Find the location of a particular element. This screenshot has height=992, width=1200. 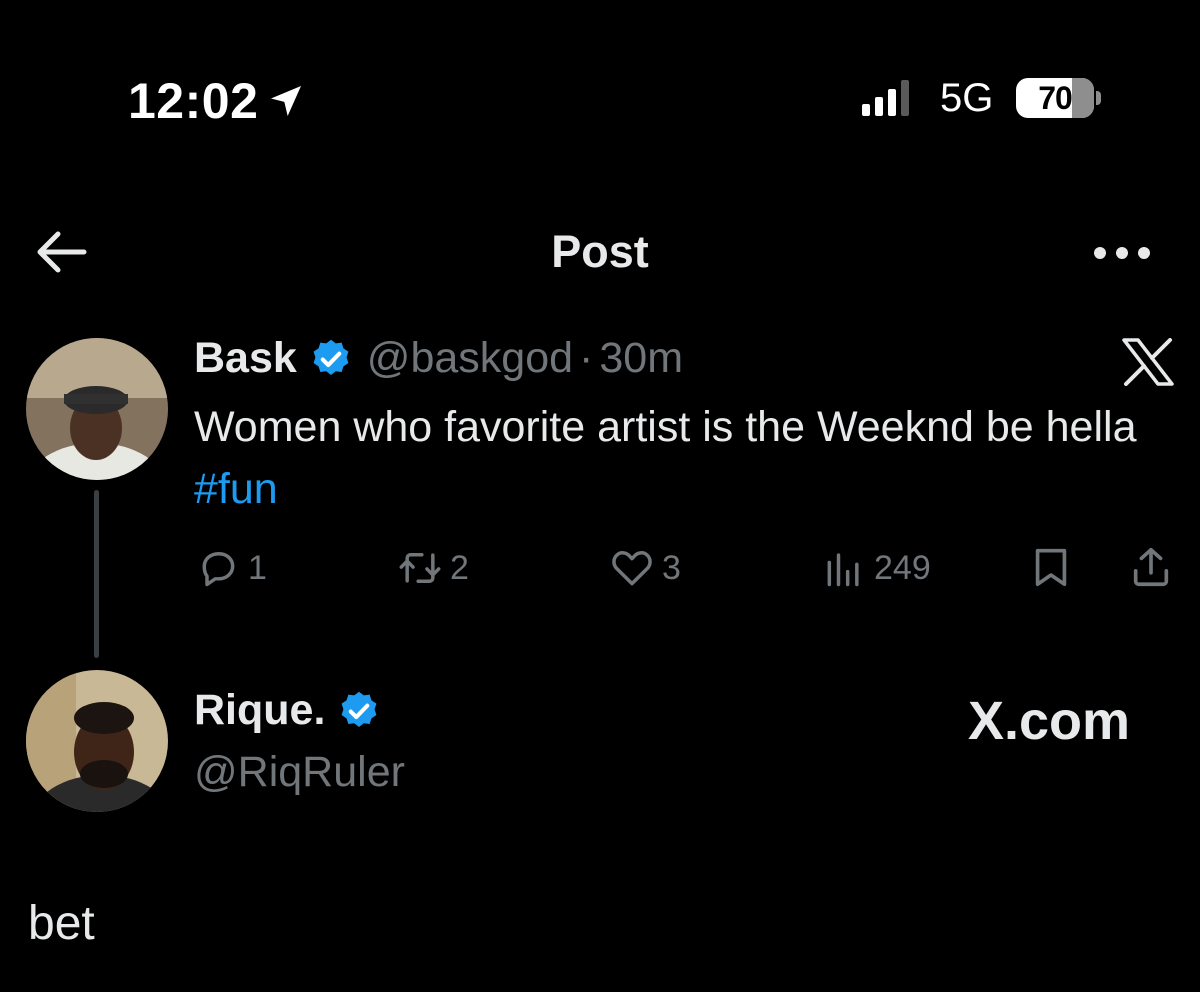

author-name: Bask is located at coordinates (245, 358).